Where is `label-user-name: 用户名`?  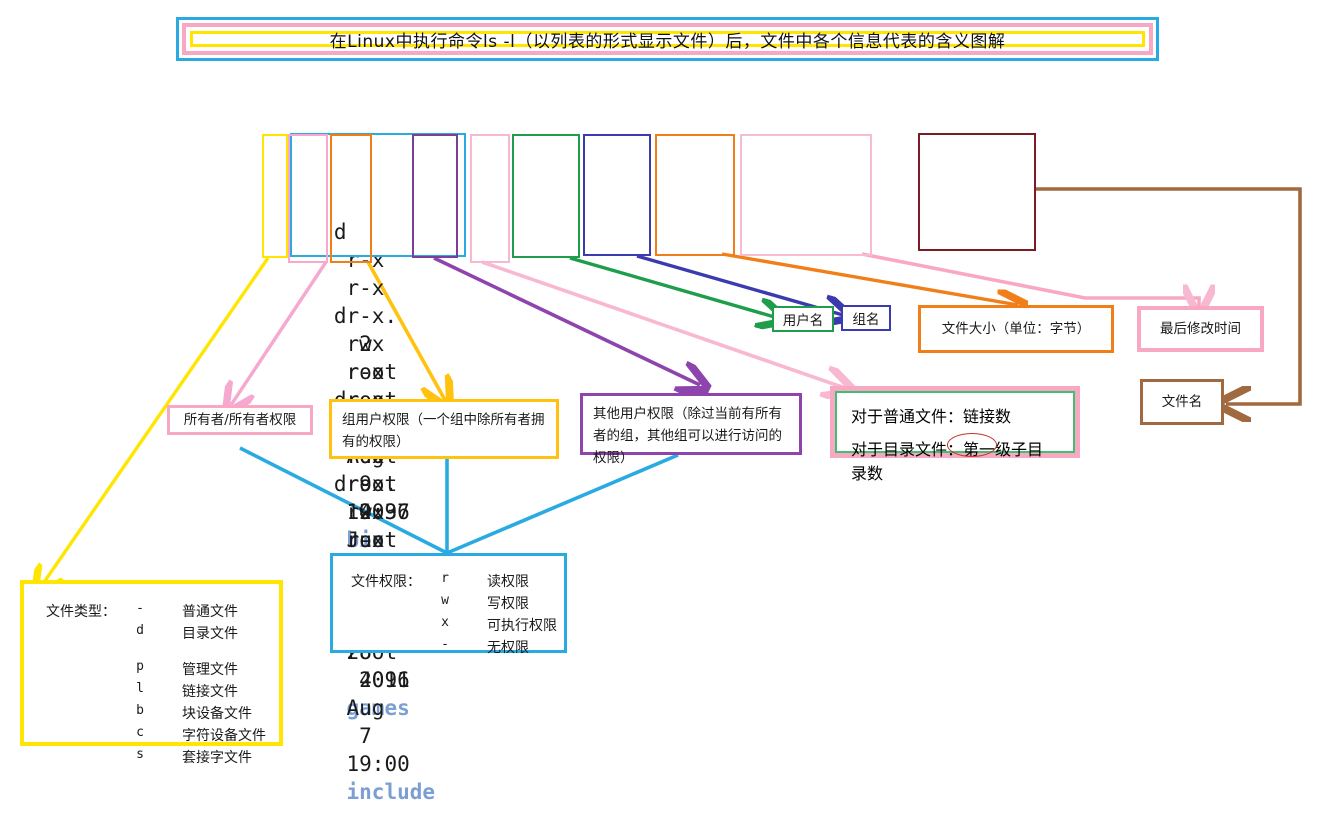 label-user-name: 用户名 is located at coordinates (803, 319).